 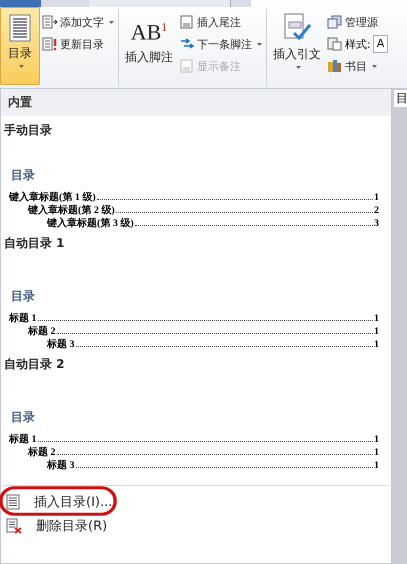 I want to click on add-text-icon, so click(x=50, y=22).